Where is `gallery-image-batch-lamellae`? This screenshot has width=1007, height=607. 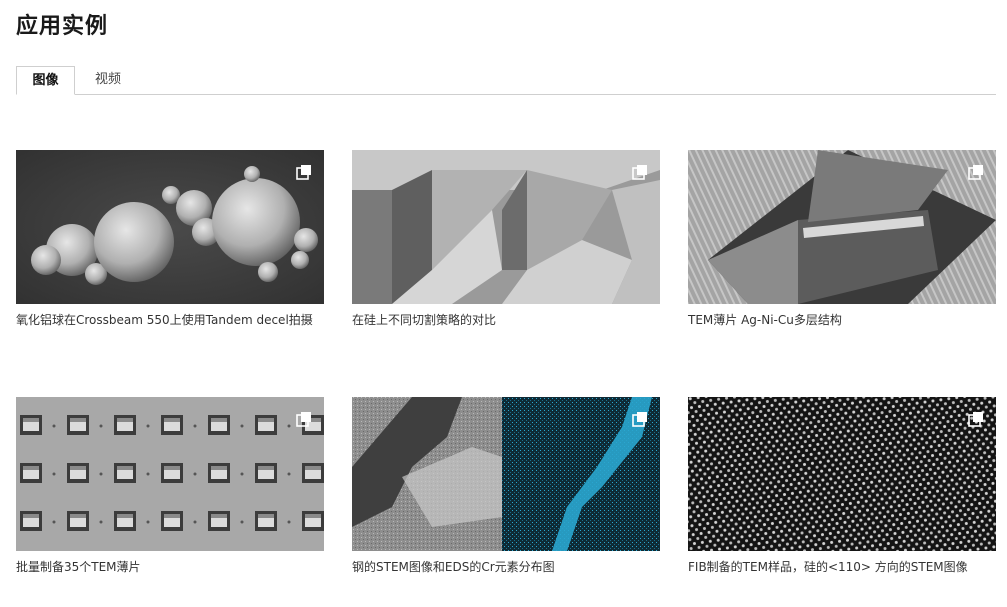 gallery-image-batch-lamellae is located at coordinates (170, 474).